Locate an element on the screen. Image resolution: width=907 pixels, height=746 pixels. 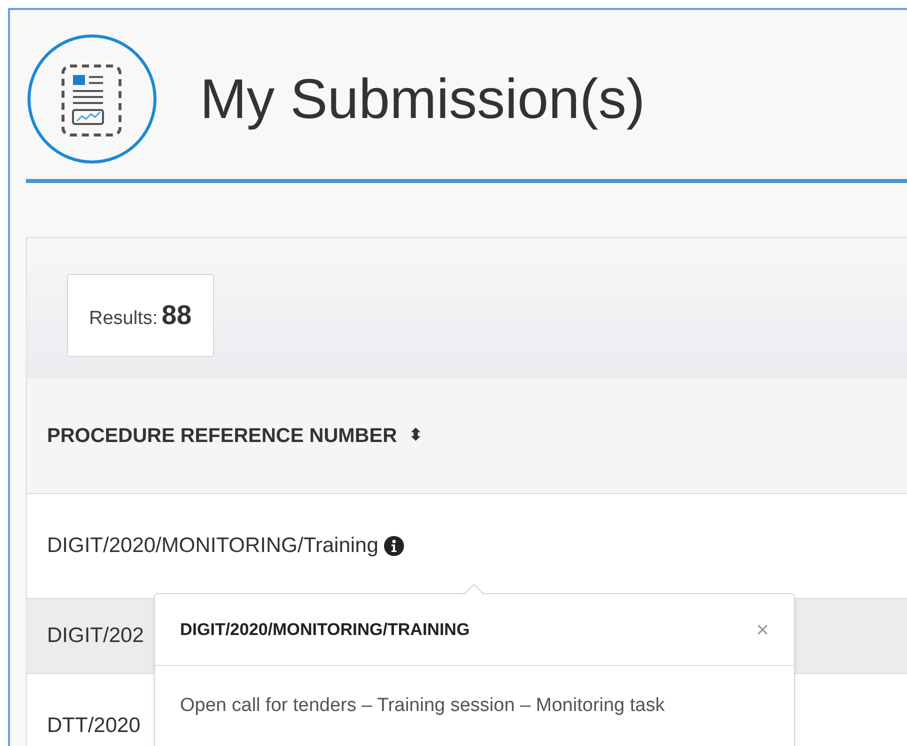
table-cell-text: DIGIT/202 is located at coordinates (95, 636).